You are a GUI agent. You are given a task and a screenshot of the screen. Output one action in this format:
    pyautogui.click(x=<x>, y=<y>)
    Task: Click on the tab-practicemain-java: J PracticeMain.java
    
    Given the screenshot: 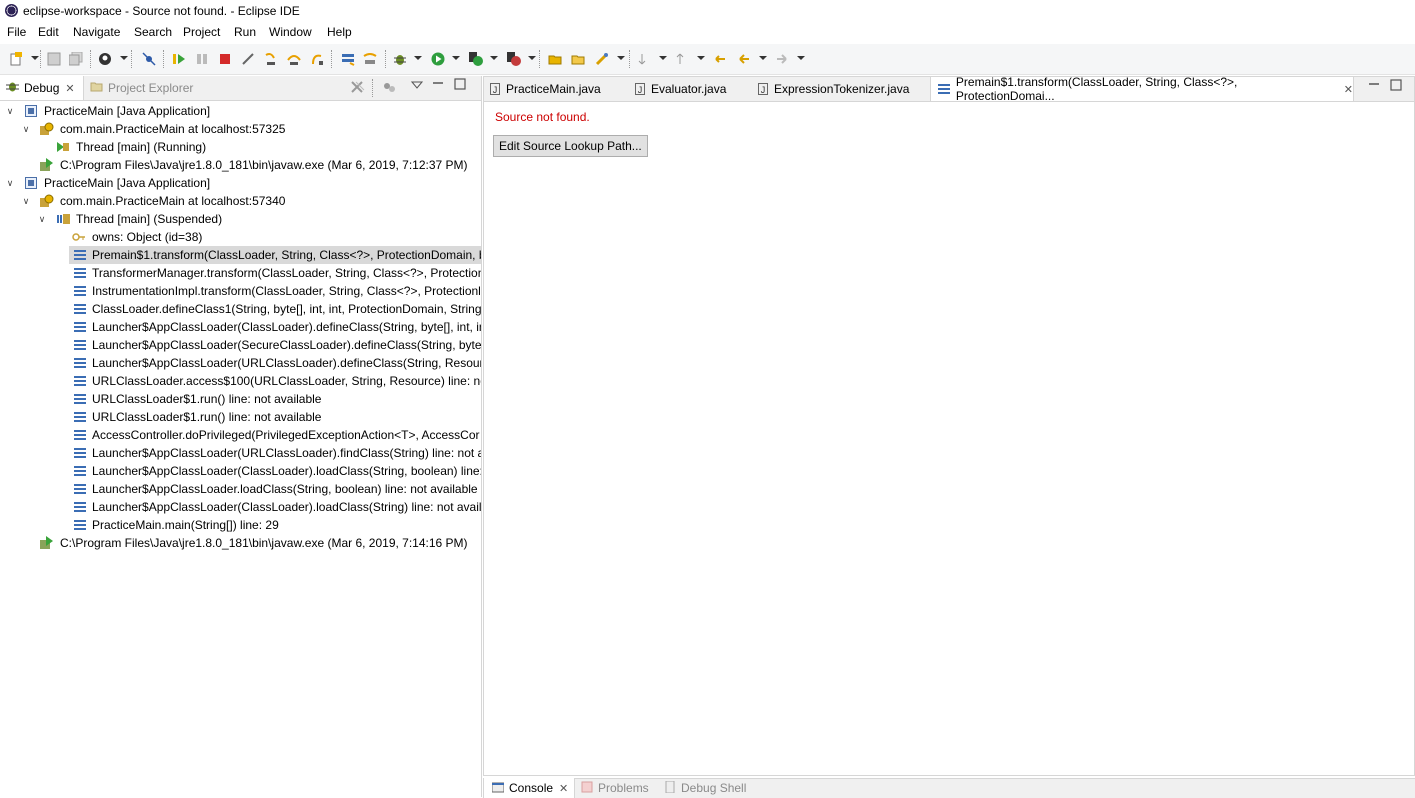 What is the action you would take?
    pyautogui.click(x=554, y=89)
    